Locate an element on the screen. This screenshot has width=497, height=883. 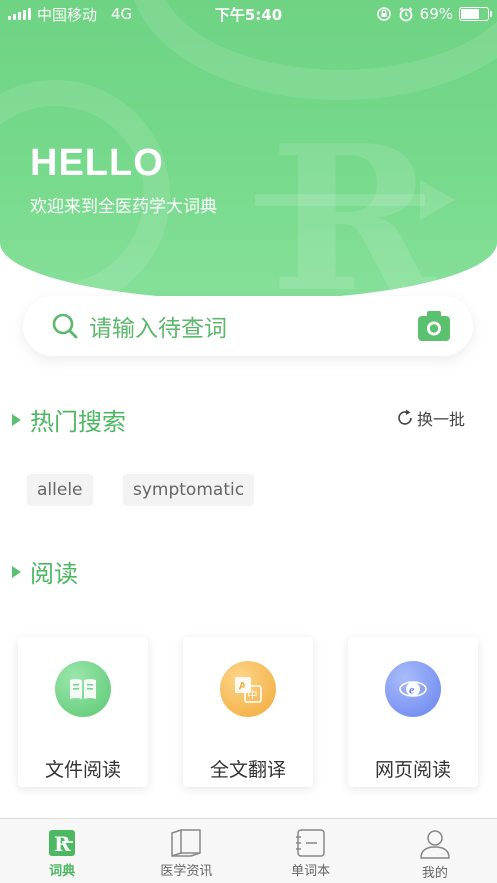
greeting-subtitle: 欢迎来到全医药学大词典 is located at coordinates (123, 207).